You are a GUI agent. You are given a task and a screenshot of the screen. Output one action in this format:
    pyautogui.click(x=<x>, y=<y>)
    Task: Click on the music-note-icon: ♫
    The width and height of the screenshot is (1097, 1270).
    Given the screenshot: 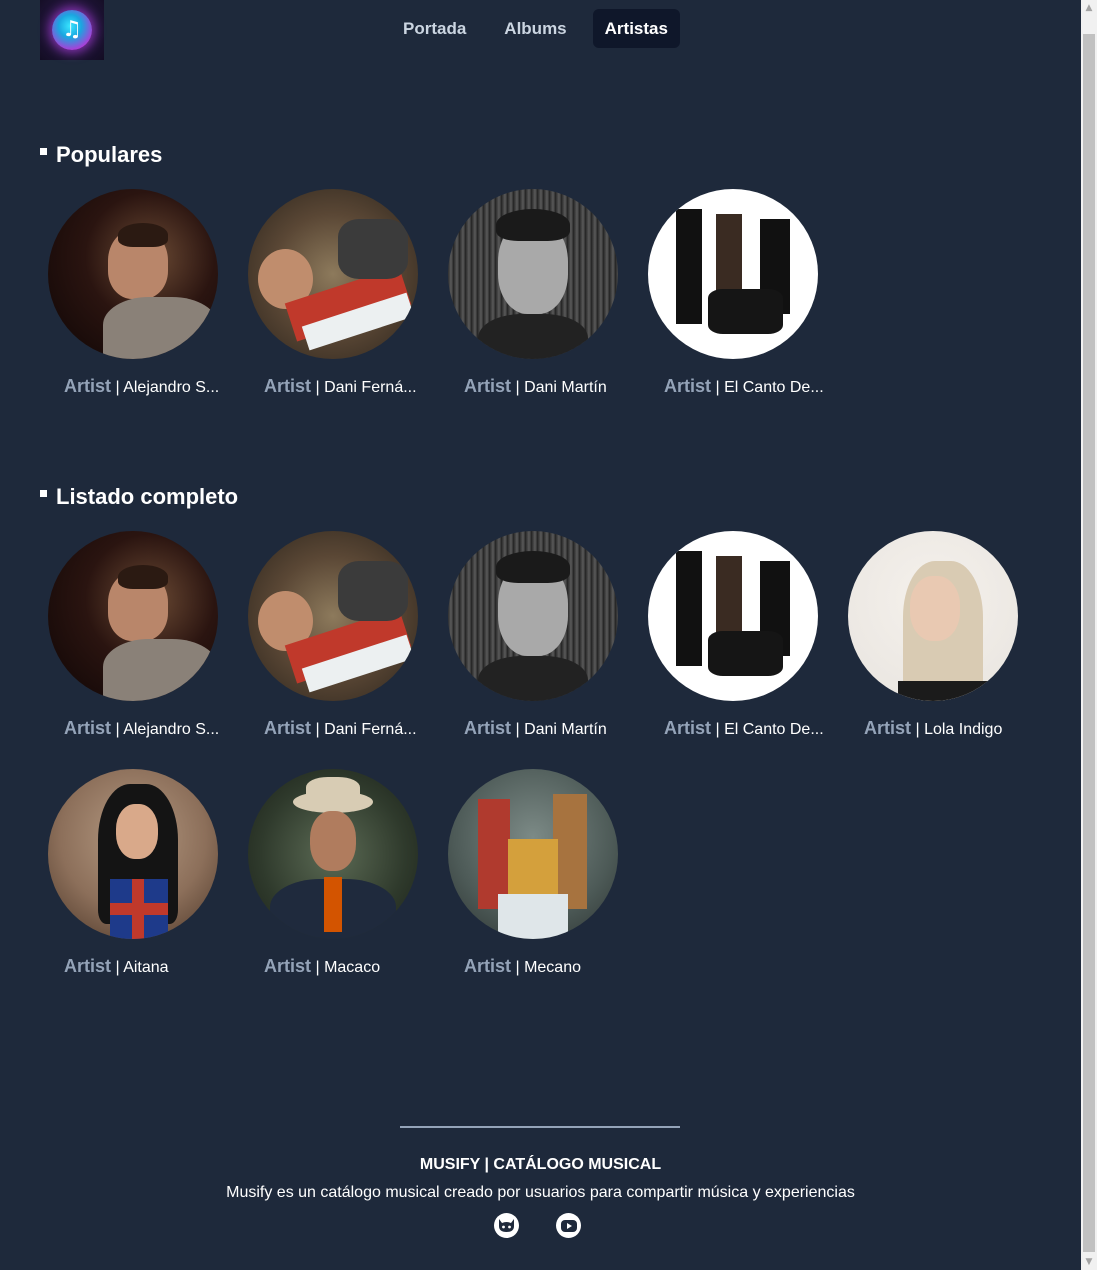 What is the action you would take?
    pyautogui.click(x=72, y=30)
    